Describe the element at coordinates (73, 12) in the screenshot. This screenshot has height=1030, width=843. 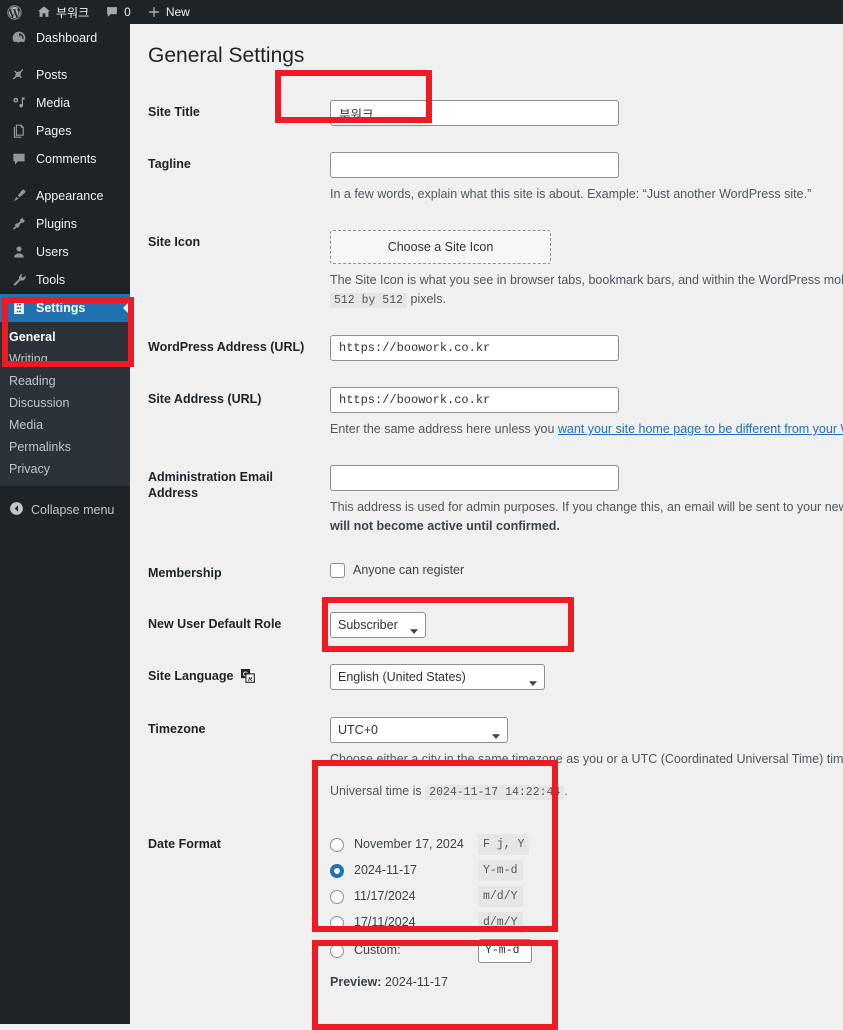
I see `site-name-label: 부워크` at that location.